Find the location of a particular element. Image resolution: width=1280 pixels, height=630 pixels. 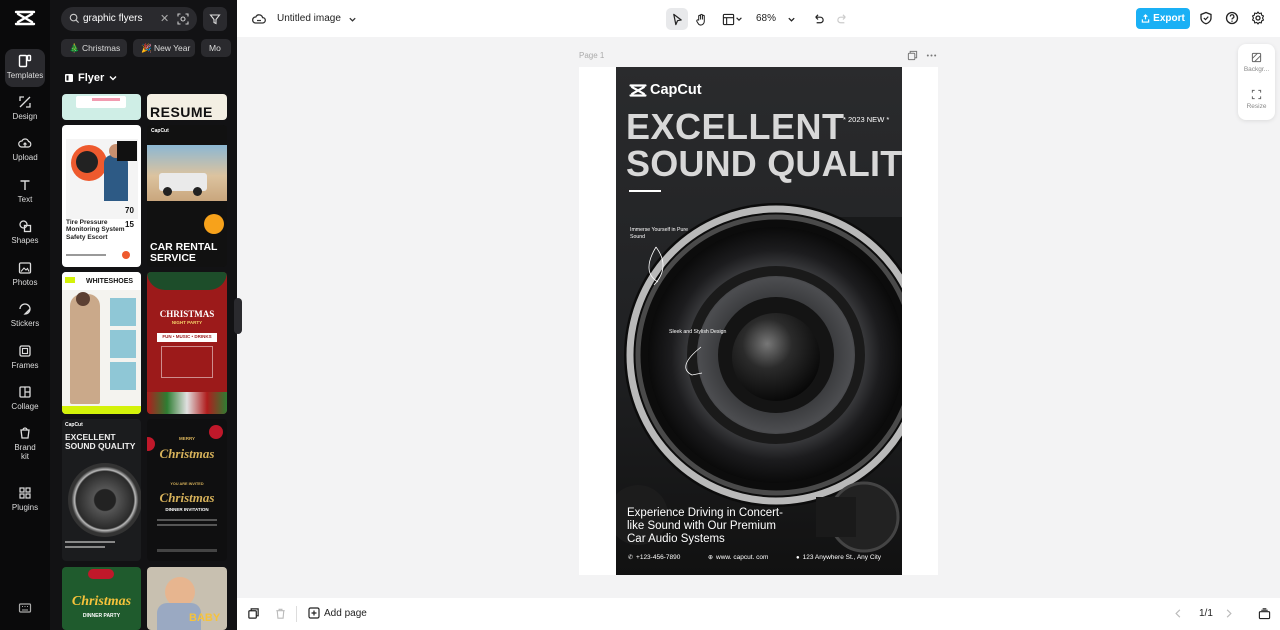

rail-item-design: Design is located at coordinates (25, 109).